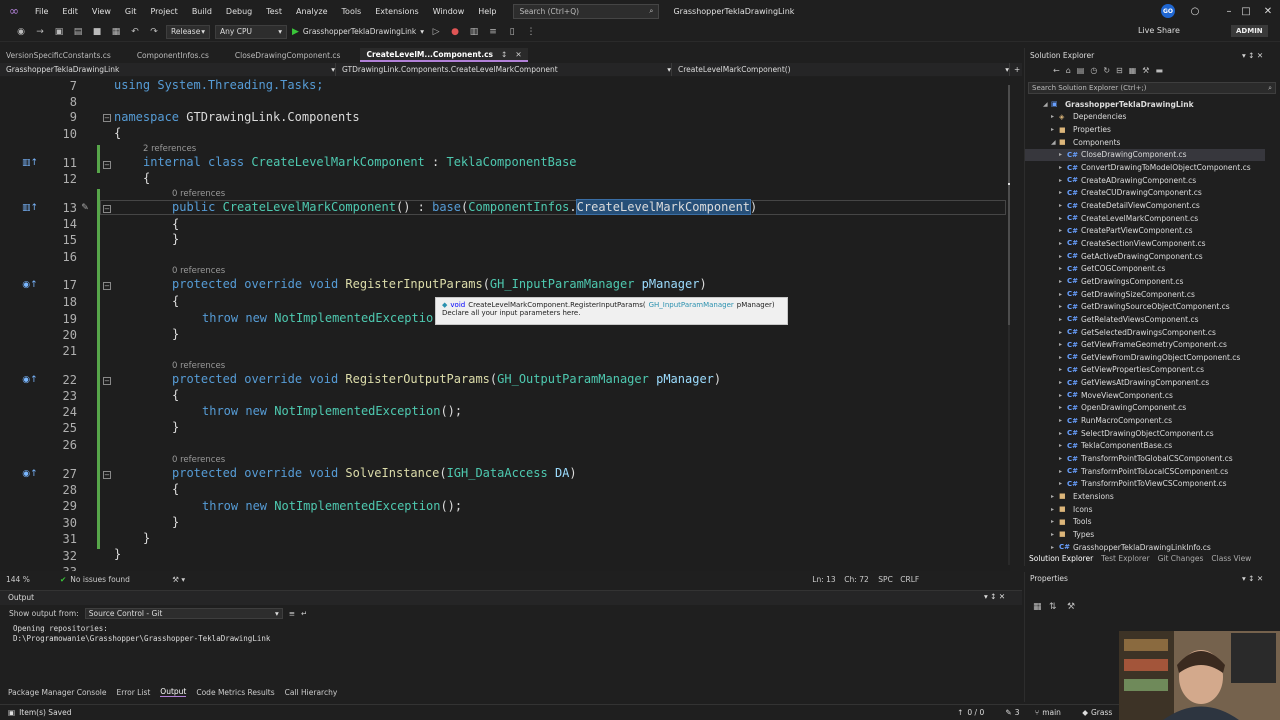  I want to click on code-line-throw: throw new NotImplementedExceptio, so click(317, 318).